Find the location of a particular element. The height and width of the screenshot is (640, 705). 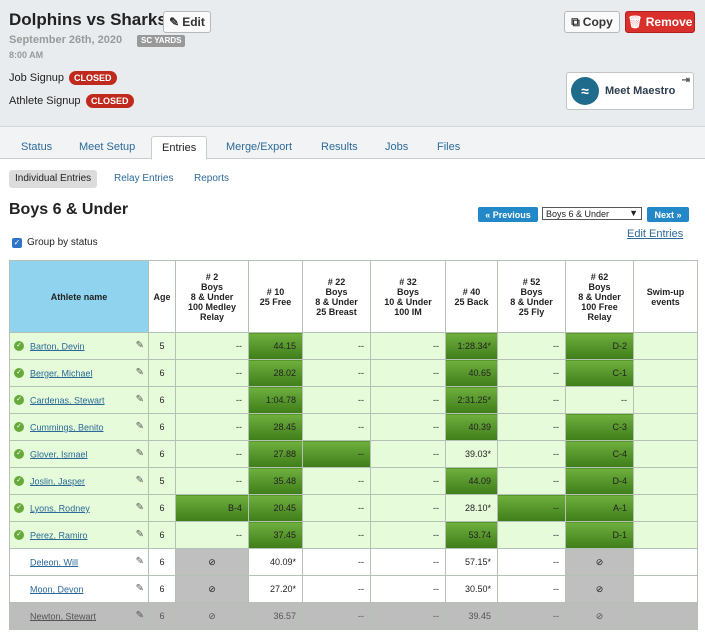

entry-cell: A-1 is located at coordinates (599, 508).